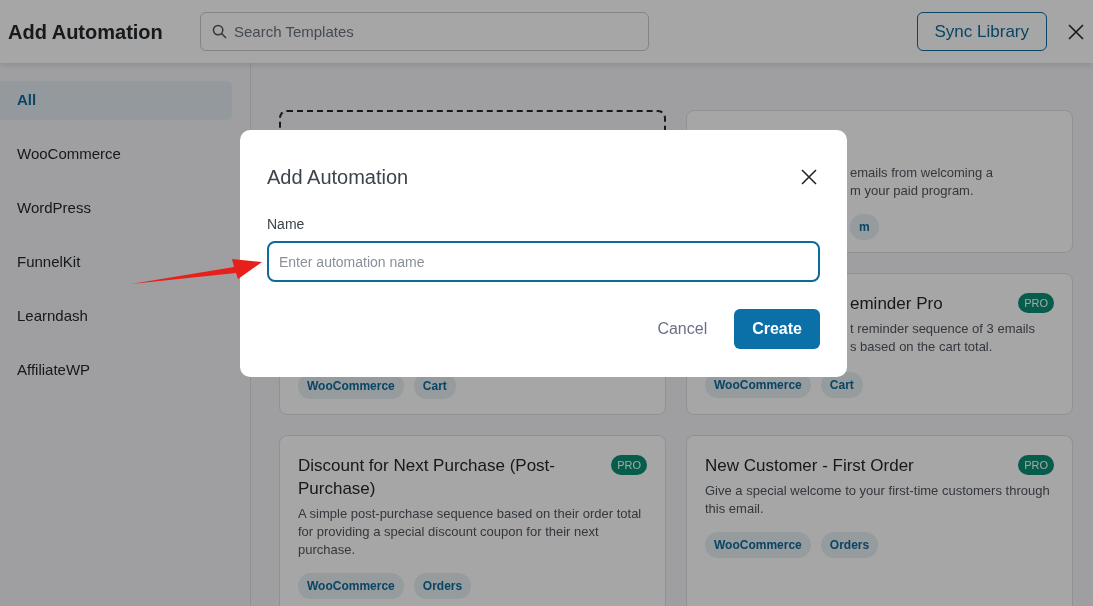 The image size is (1093, 606). Describe the element at coordinates (981, 31) in the screenshot. I see `sync-library-button: Sync Library` at that location.